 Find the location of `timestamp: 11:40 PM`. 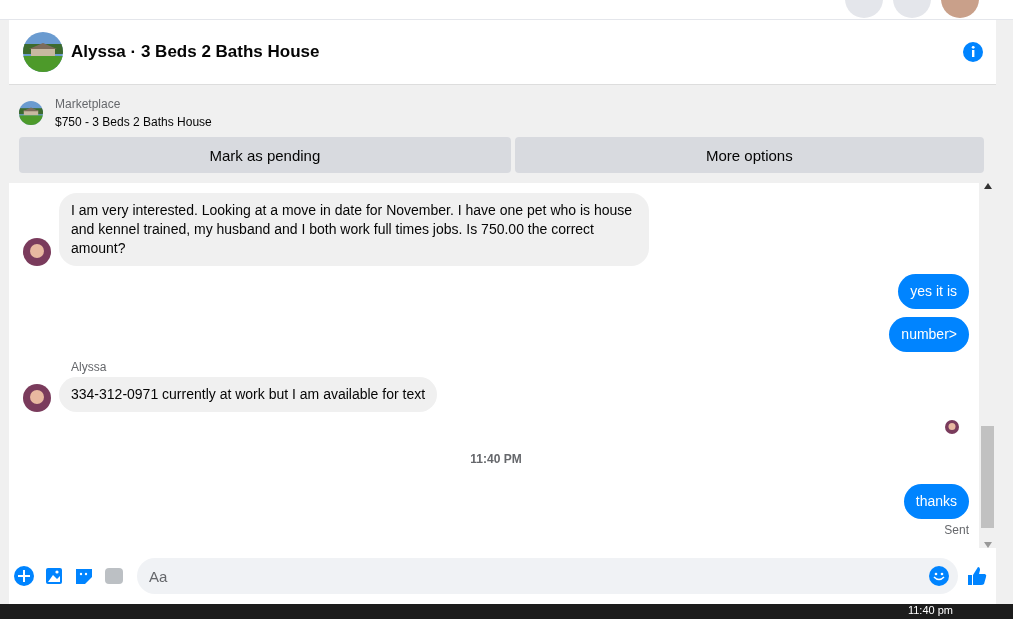

timestamp: 11:40 PM is located at coordinates (496, 459).